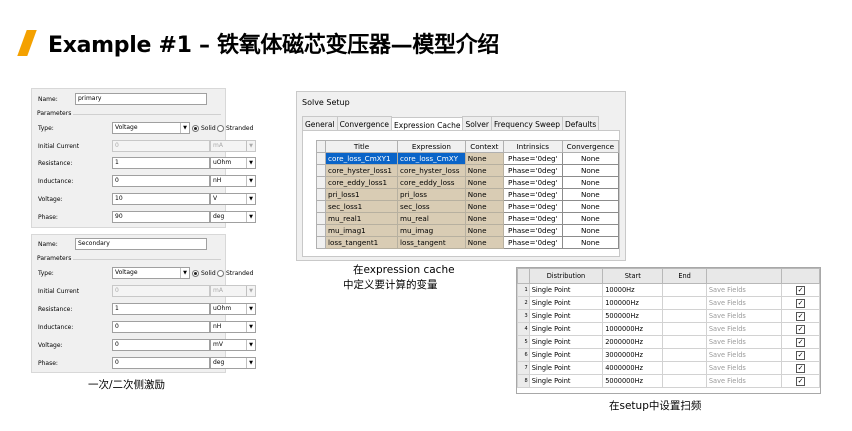  I want to click on table-row: 8 Single Point 5000000Hz Save Fields ✓, so click(668, 381).